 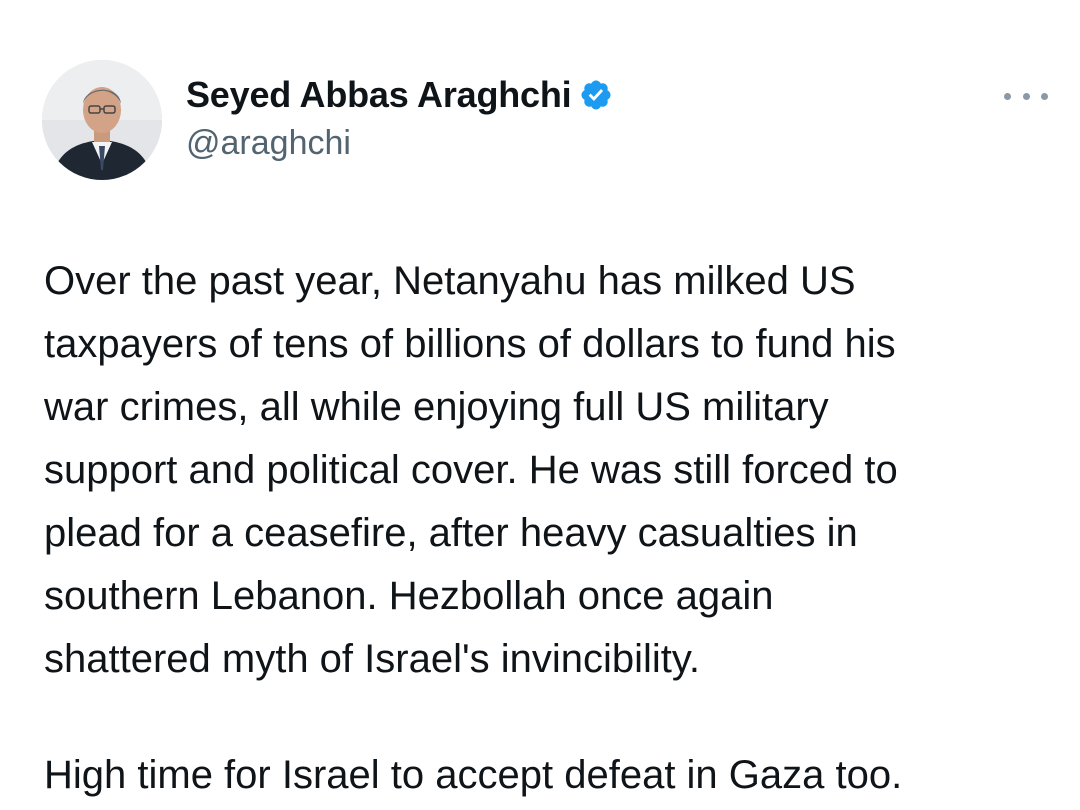 I want to click on author-name-row: Seyed Abbas Araghchi, so click(x=399, y=95).